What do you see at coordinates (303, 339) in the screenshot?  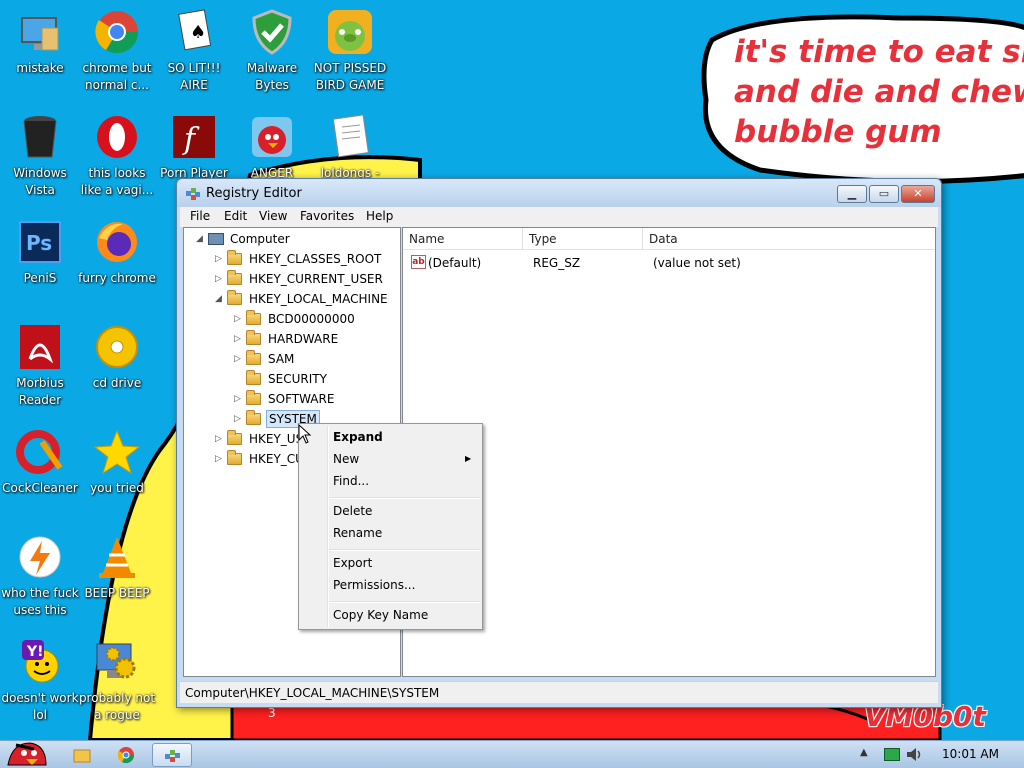 I see `tree-node-label: HARDWARE` at bounding box center [303, 339].